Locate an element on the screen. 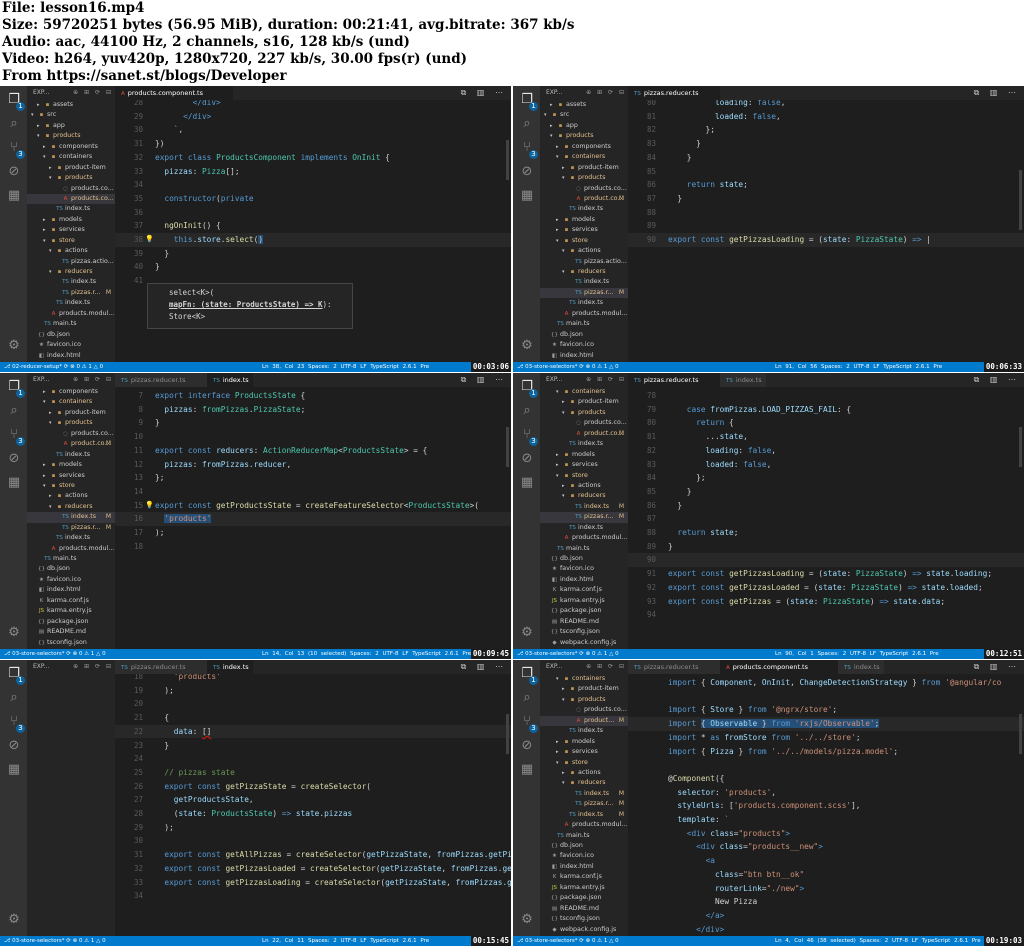  tree-item: {} tsconfig.json is located at coordinates (71, 643).